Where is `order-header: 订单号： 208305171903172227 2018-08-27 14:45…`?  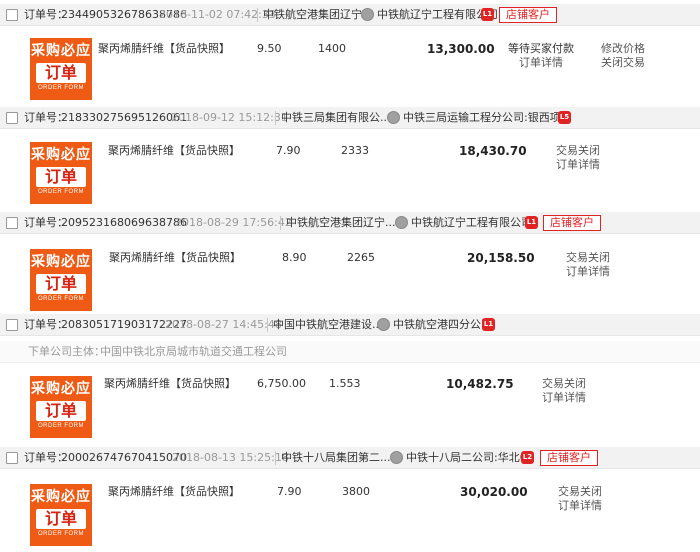
order-header: 订单号： 208305171903172227 2018-08-27 14:45… is located at coordinates (350, 325).